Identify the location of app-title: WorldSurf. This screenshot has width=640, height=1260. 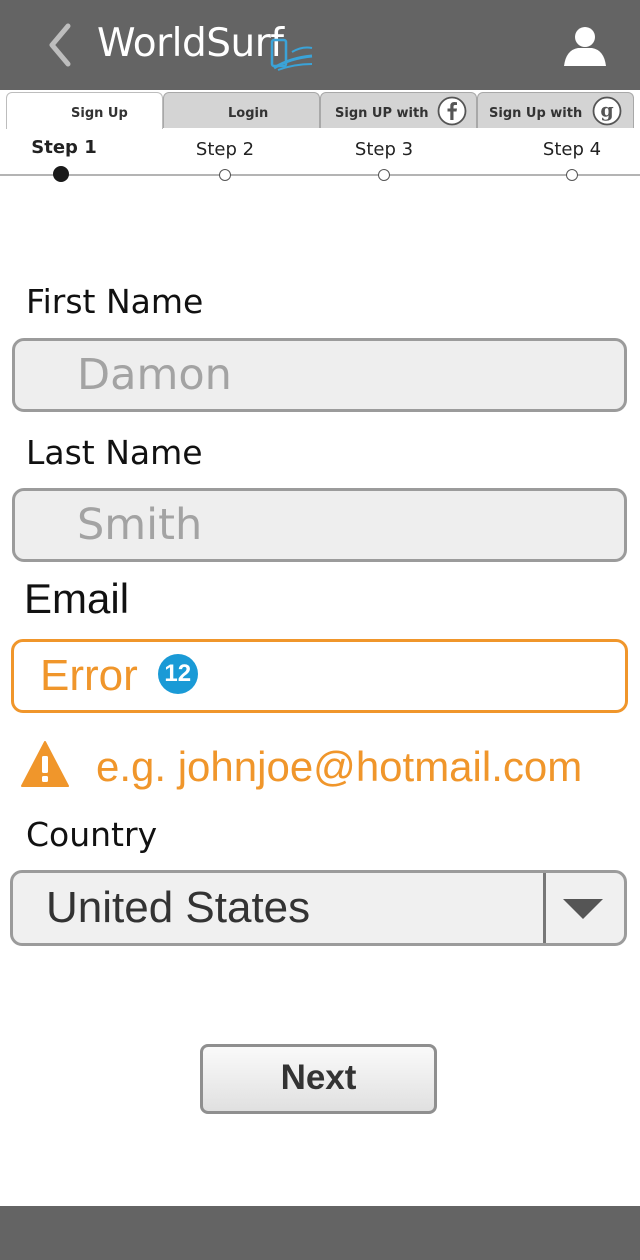
(190, 43).